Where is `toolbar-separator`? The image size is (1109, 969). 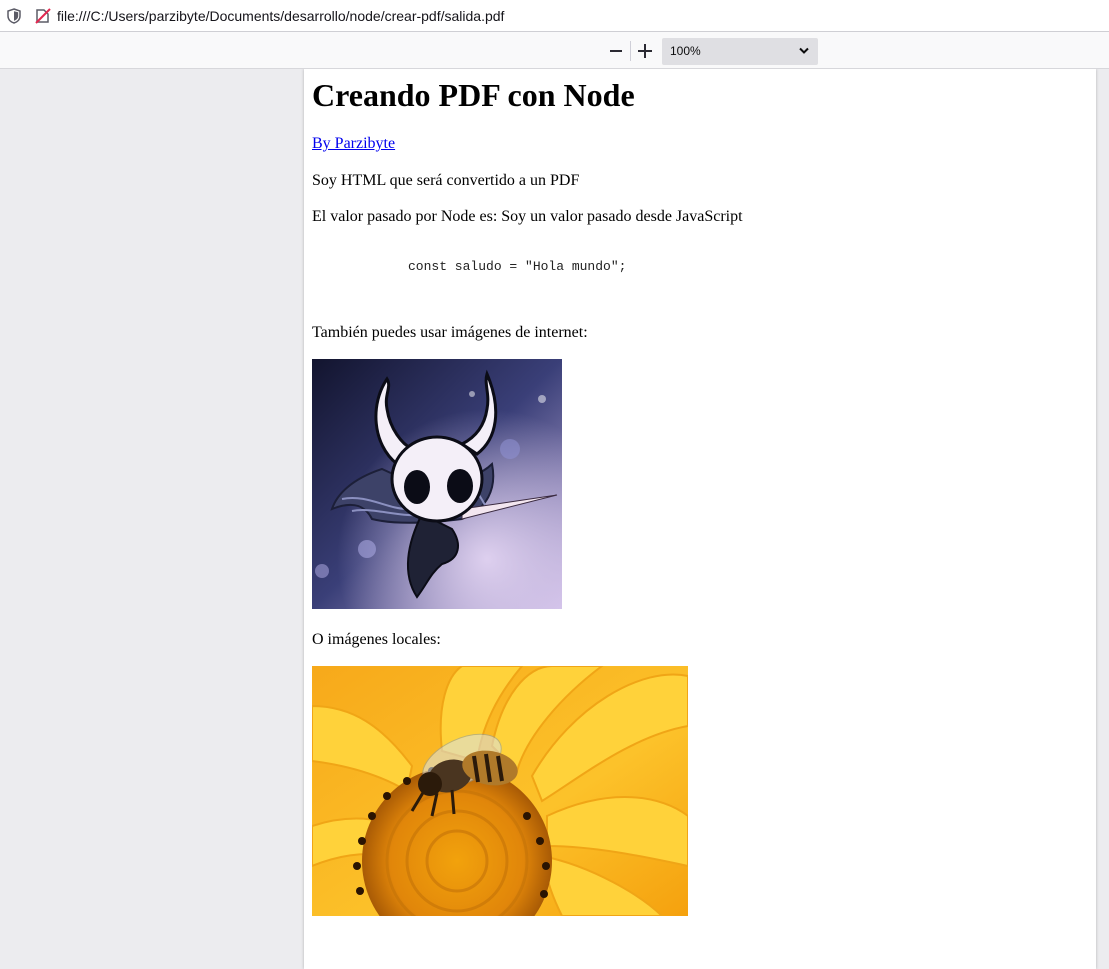 toolbar-separator is located at coordinates (630, 51).